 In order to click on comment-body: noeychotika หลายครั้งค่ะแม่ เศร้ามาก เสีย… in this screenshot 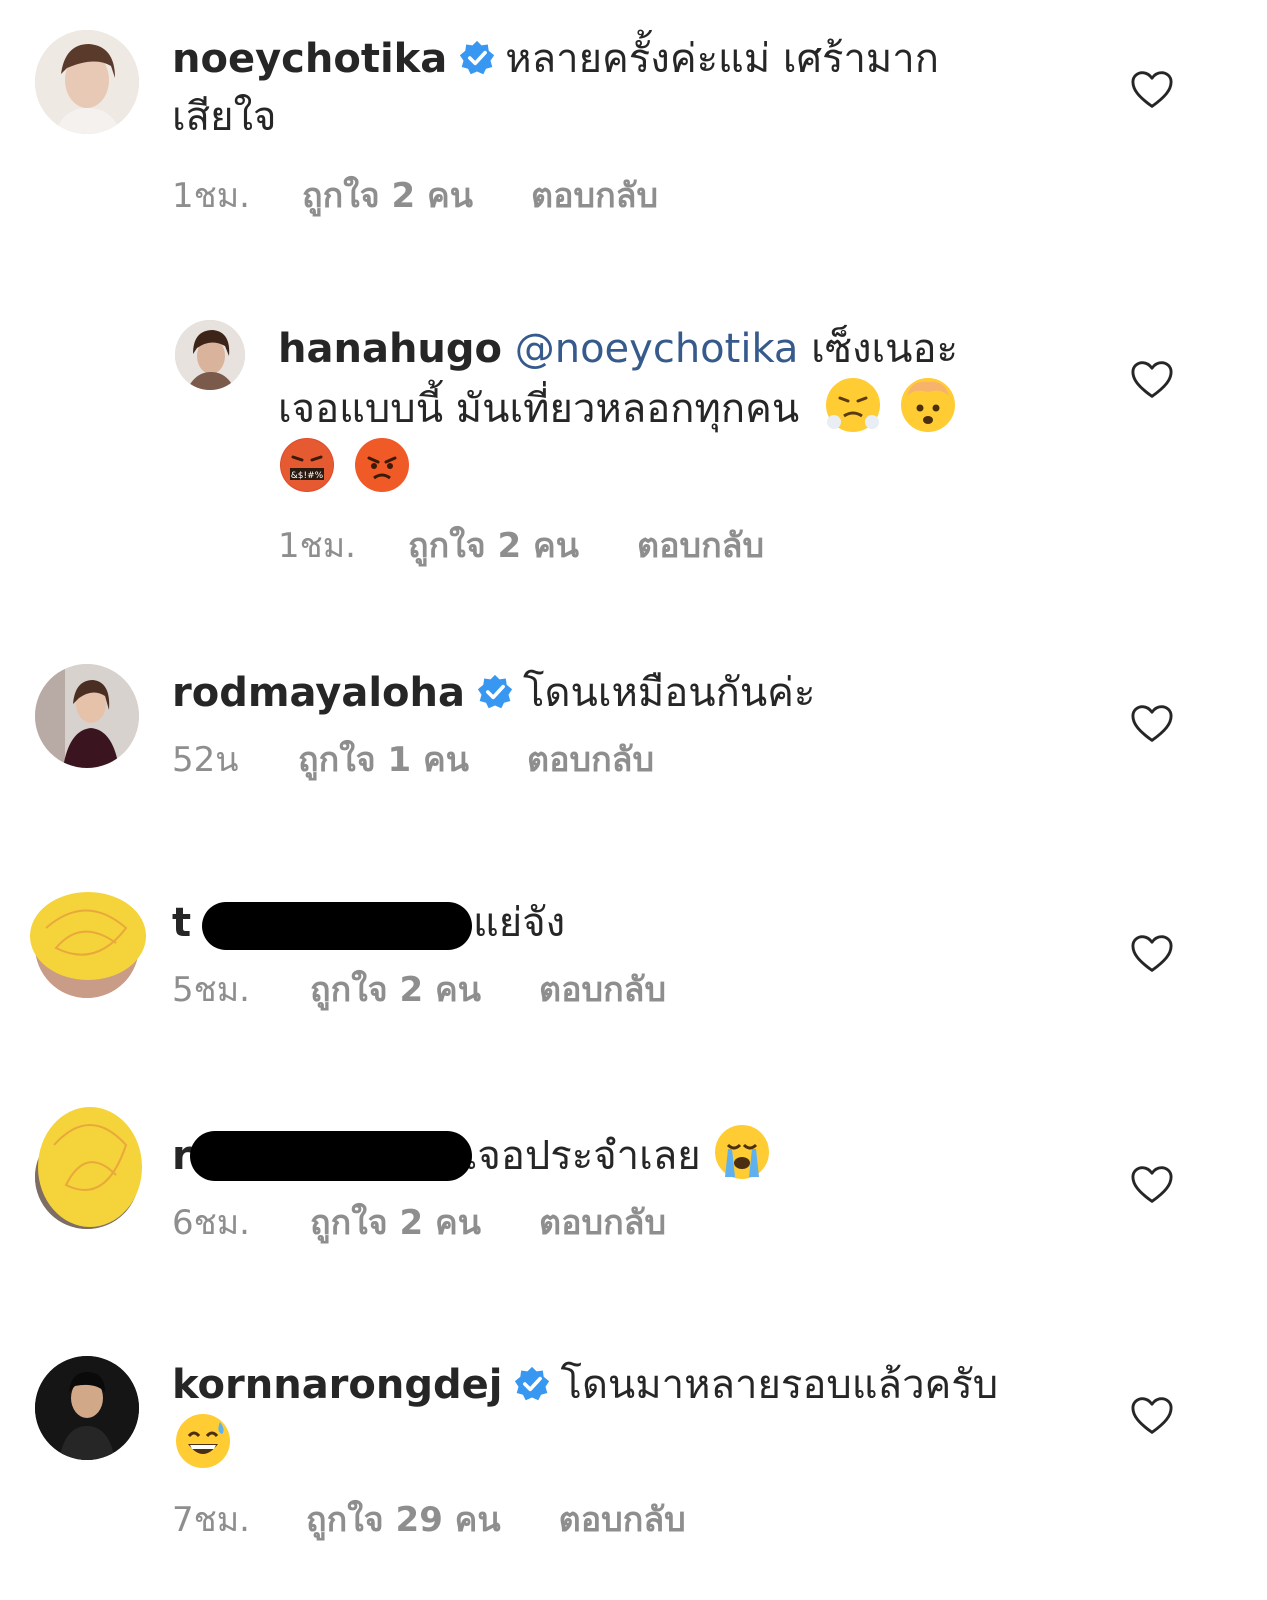, I will do `click(555, 126)`.